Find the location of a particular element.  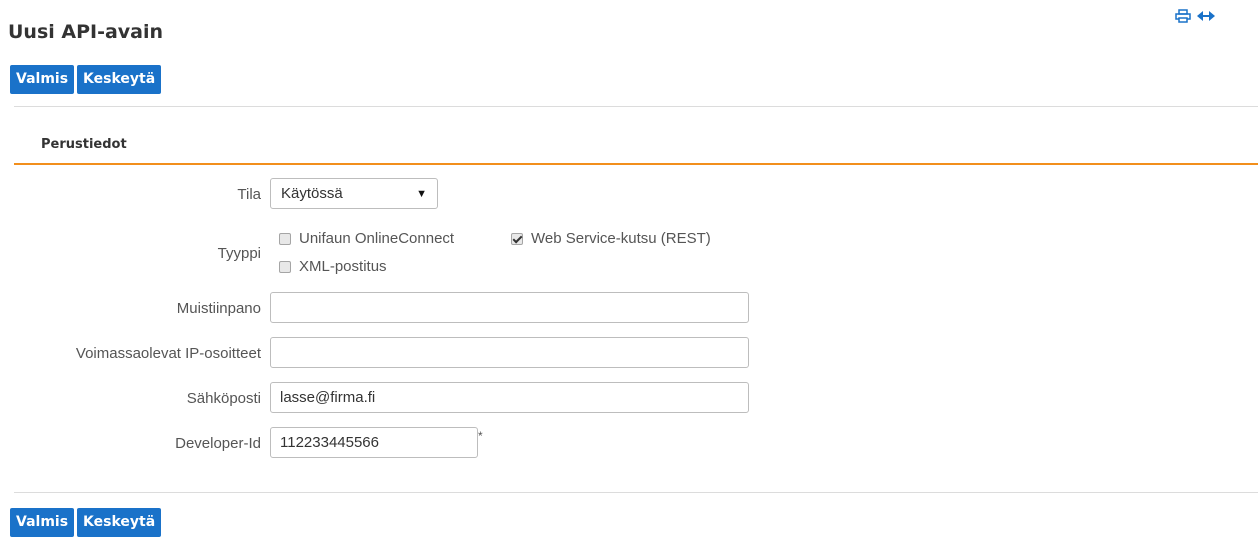

status-select: Käytössä ▼ is located at coordinates (354, 193).